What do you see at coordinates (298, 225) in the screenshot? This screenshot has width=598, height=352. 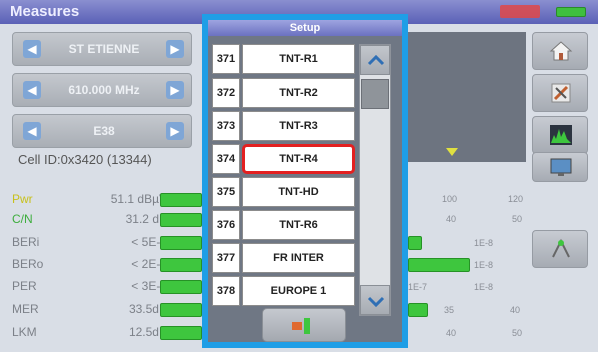 I see `channel-name: TNT-R6` at bounding box center [298, 225].